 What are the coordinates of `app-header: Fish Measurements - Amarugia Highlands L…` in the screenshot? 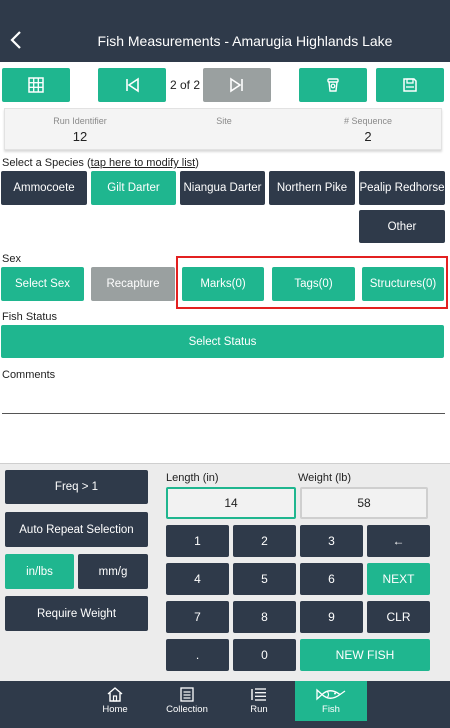 It's located at (225, 31).